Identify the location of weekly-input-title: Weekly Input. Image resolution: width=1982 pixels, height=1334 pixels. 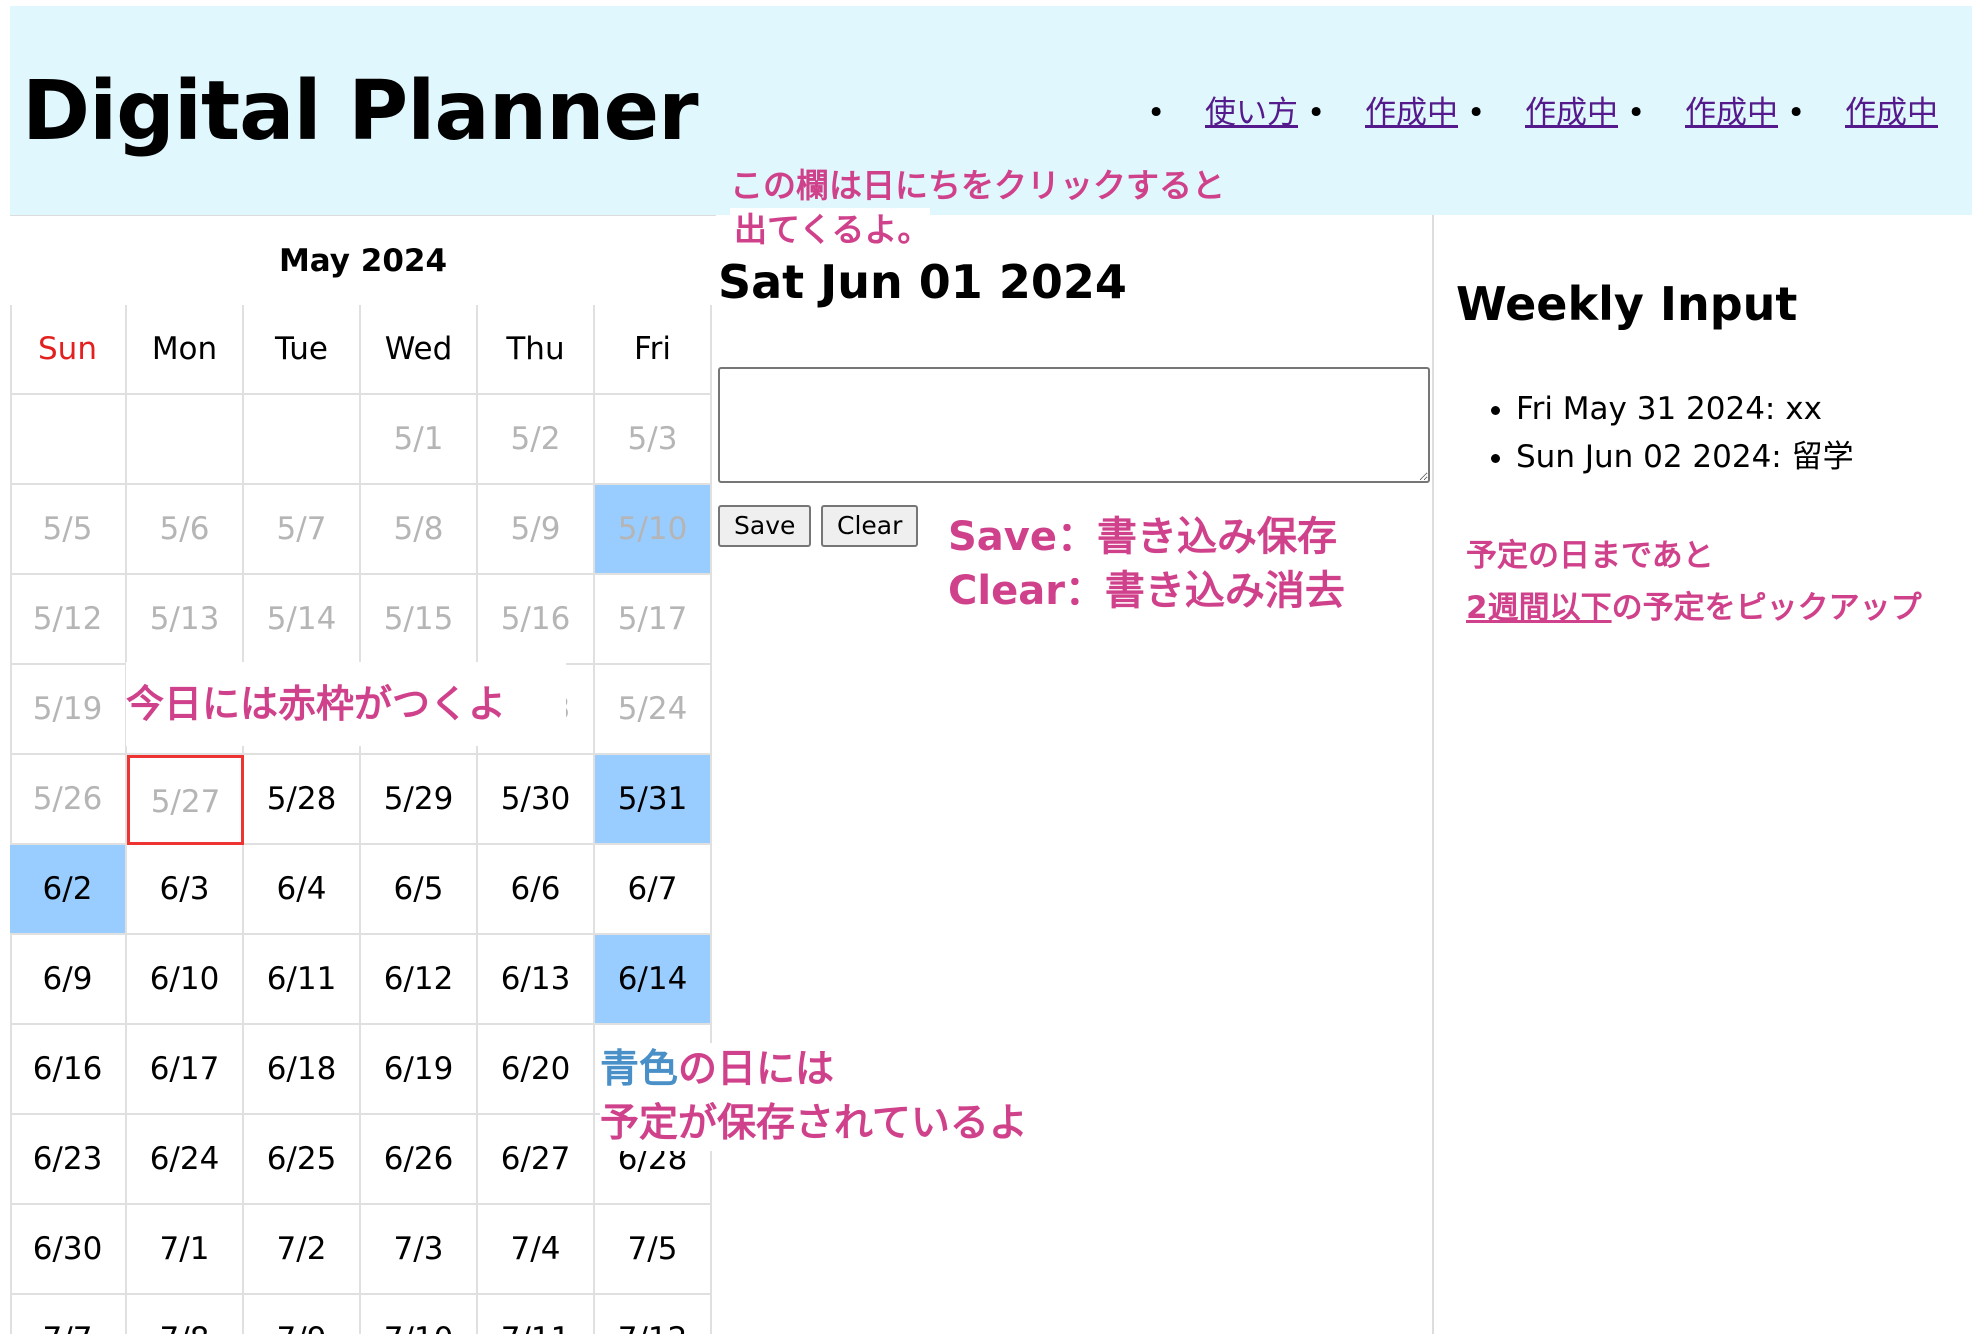
(1627, 304).